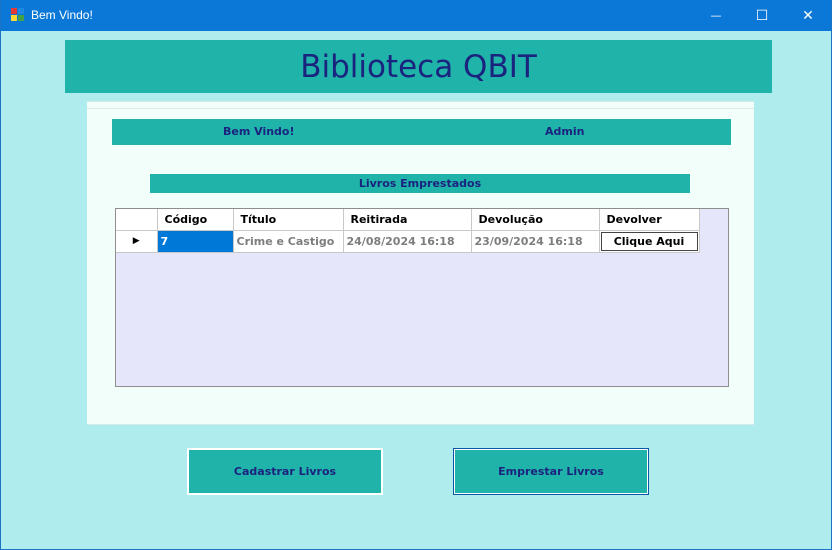 Image resolution: width=832 pixels, height=550 pixels. I want to click on cell-devolucao: 23/09/2024 16:18, so click(535, 241).